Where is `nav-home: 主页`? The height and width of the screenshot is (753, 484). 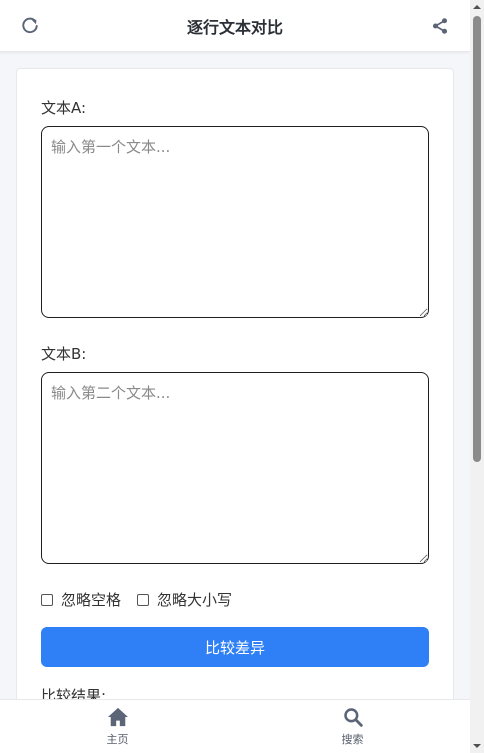
nav-home: 主页 is located at coordinates (117, 726).